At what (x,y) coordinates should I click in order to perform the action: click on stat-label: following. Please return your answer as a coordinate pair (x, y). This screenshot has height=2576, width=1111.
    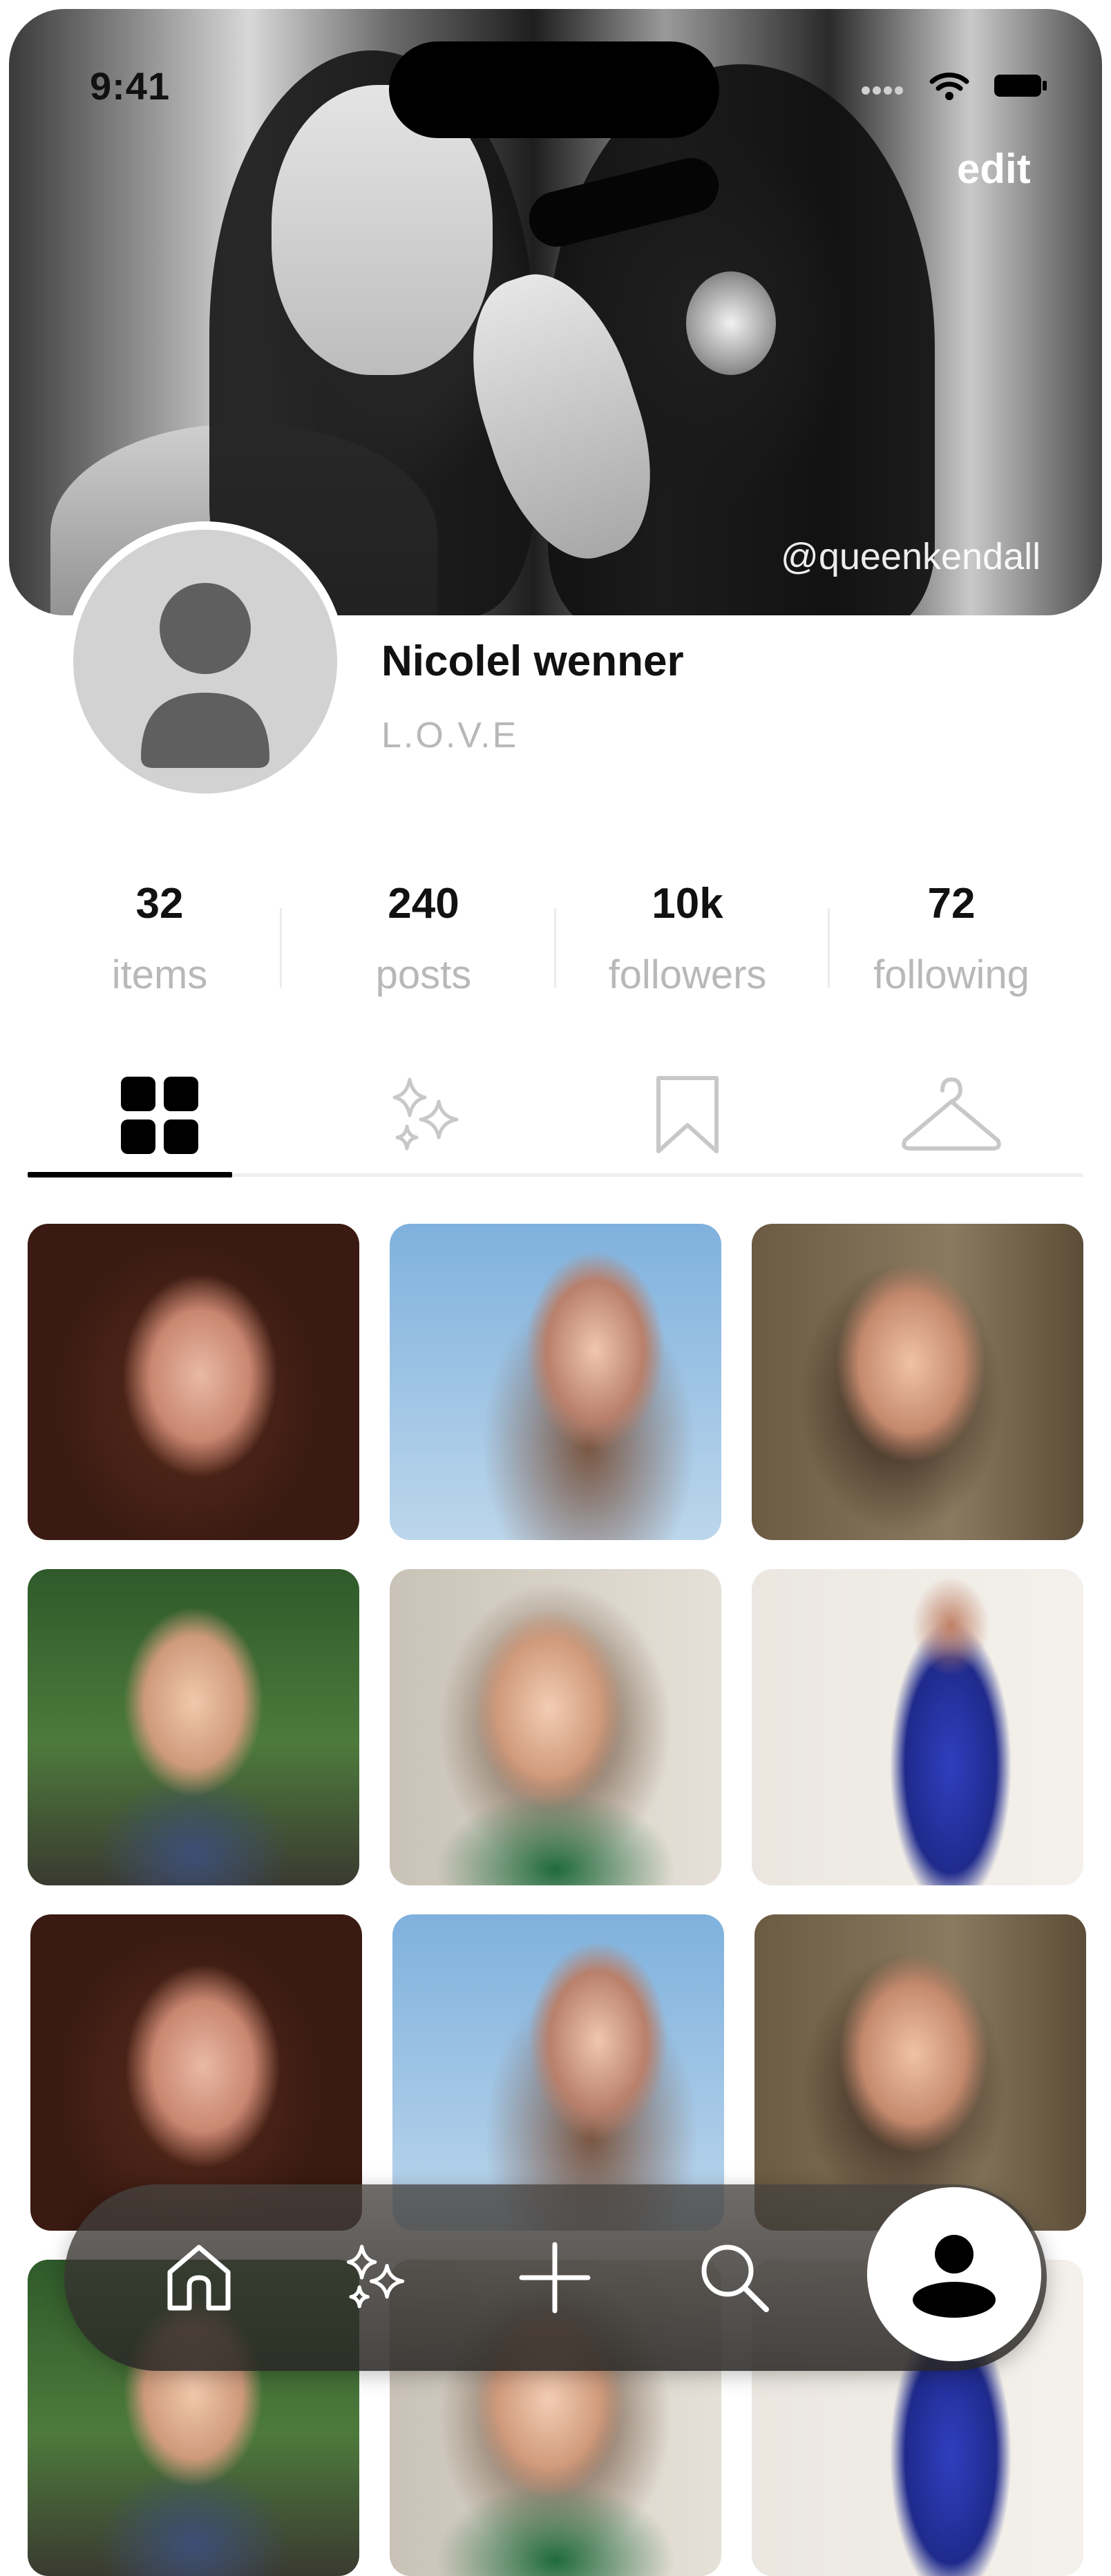
    Looking at the image, I should click on (951, 974).